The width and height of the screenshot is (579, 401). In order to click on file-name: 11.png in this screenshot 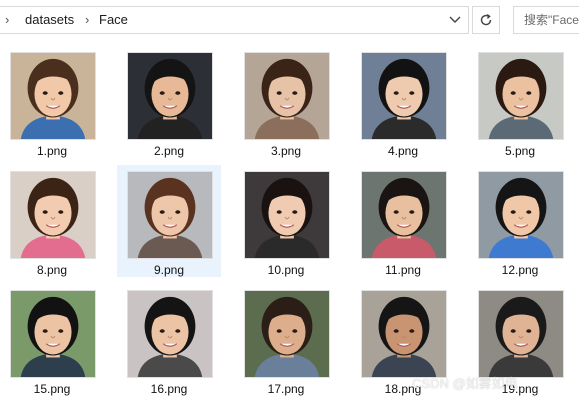, I will do `click(403, 270)`.